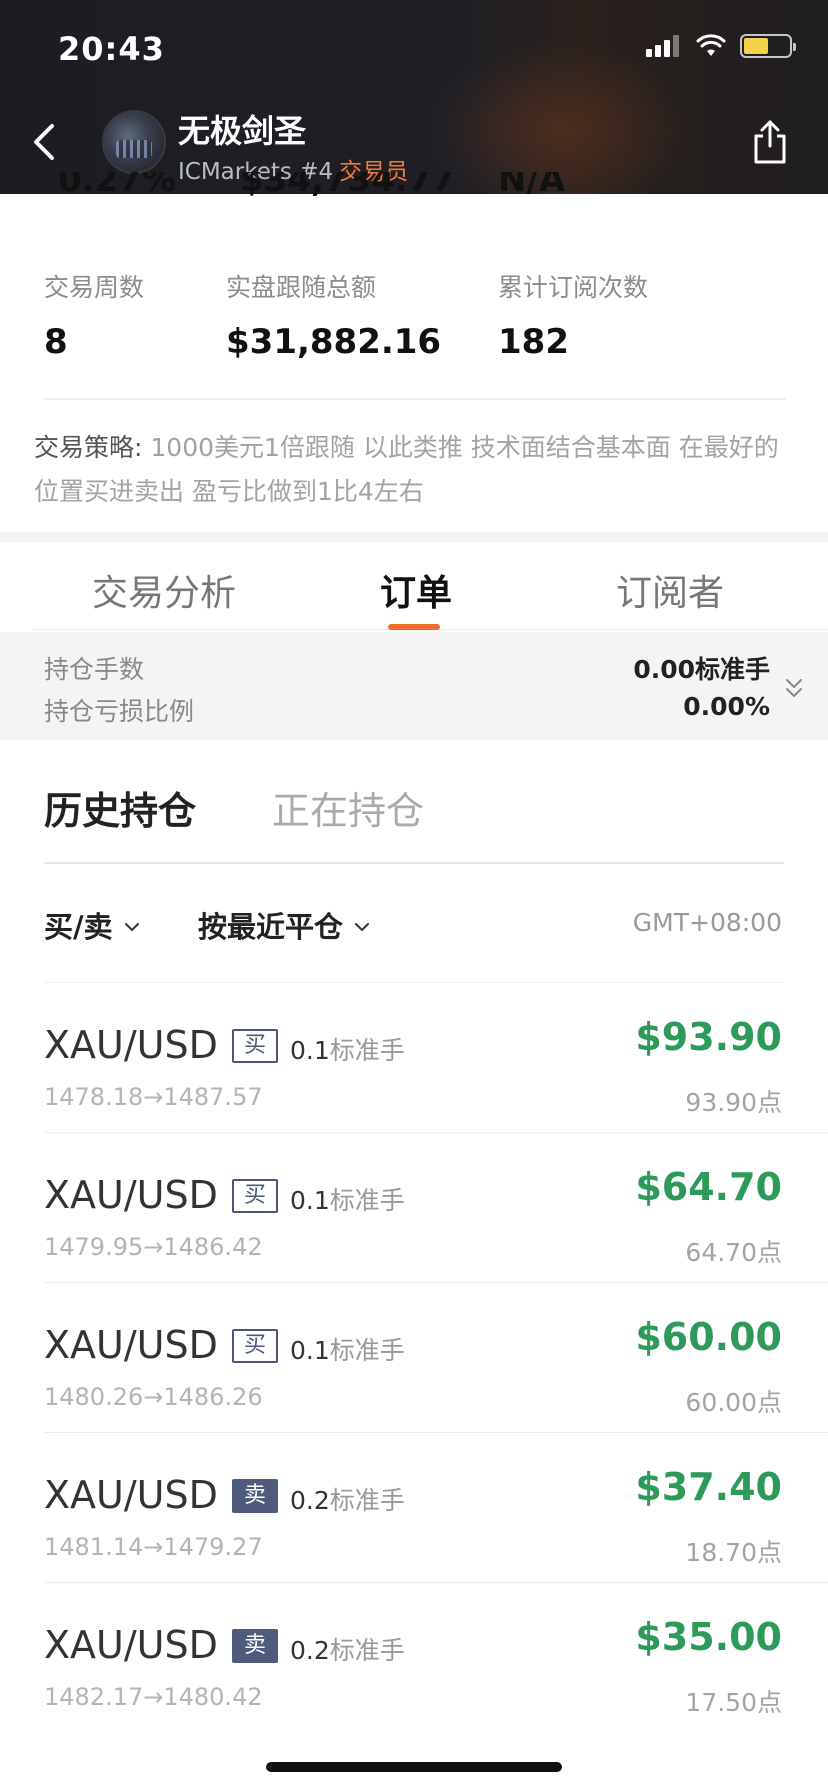  Describe the element at coordinates (726, 706) in the screenshot. I see `pl-ratio-value: 0.00%` at that location.